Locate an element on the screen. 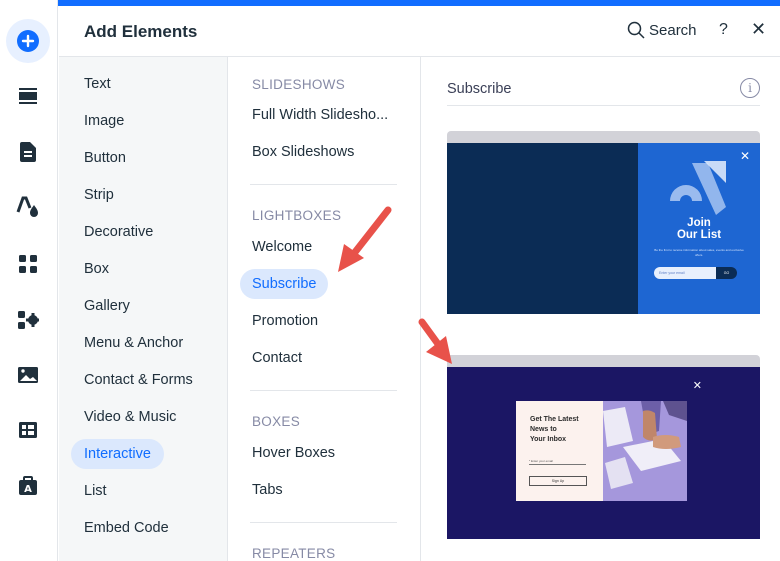  pages-button is located at coordinates (28, 152).